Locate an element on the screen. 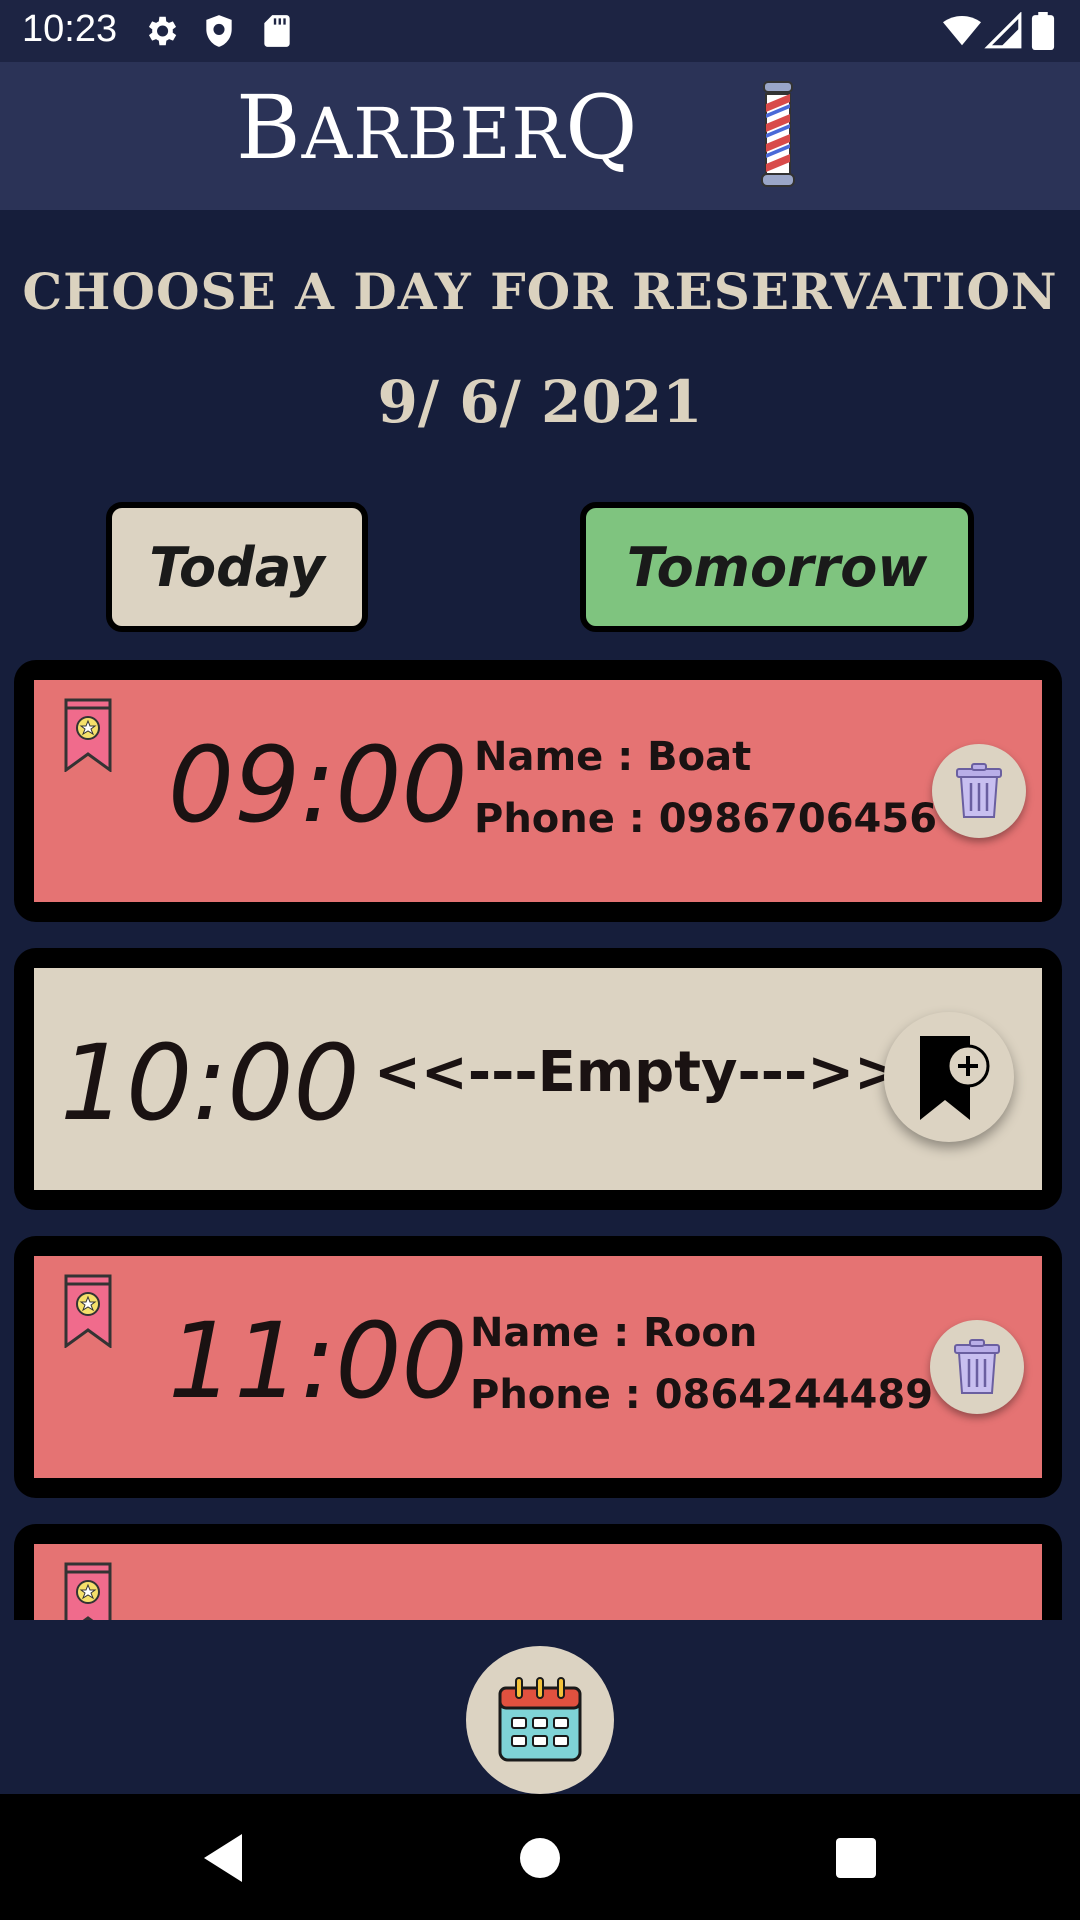 The width and height of the screenshot is (1080, 1920). slot-card: 10:00 <<---Empty--->> is located at coordinates (538, 1079).